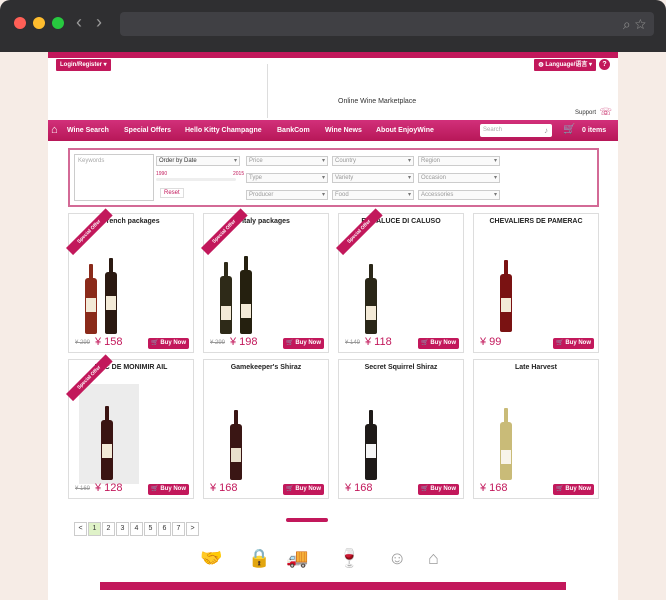 This screenshot has width=666, height=600. Describe the element at coordinates (39, 23) in the screenshot. I see `minimize-window-button` at that location.